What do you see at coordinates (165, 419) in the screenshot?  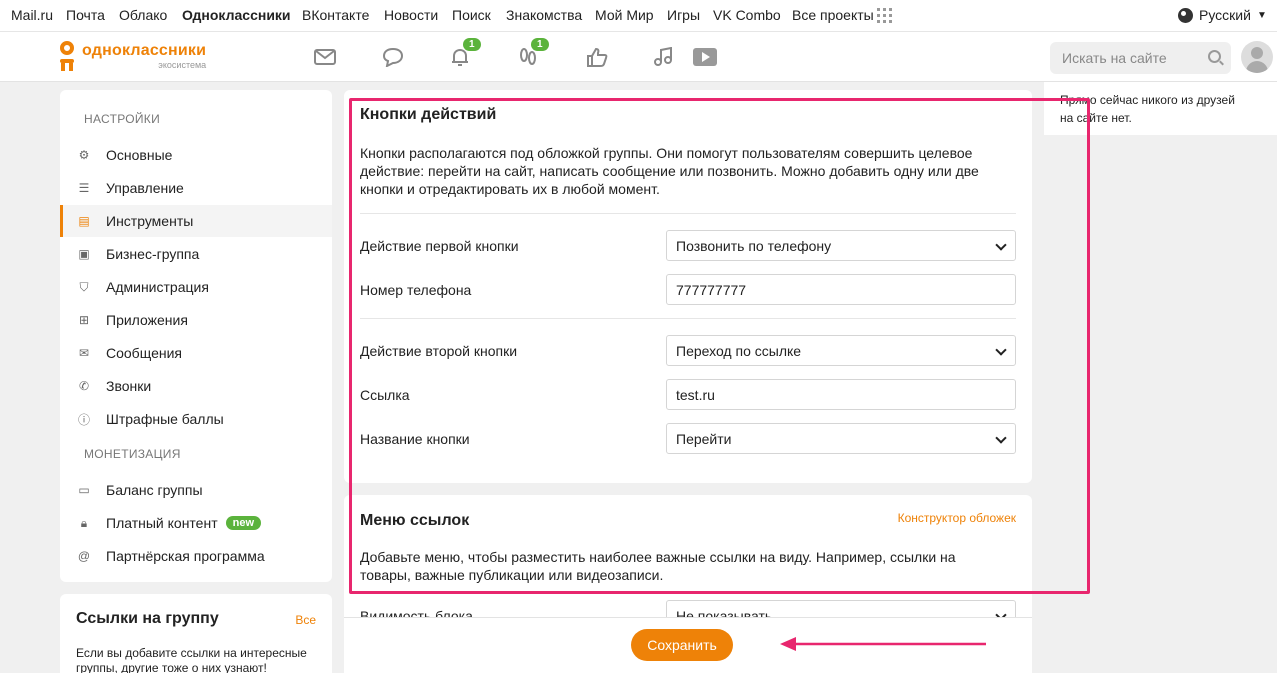 I see `sidebar-item-label: Штрафные баллы` at bounding box center [165, 419].